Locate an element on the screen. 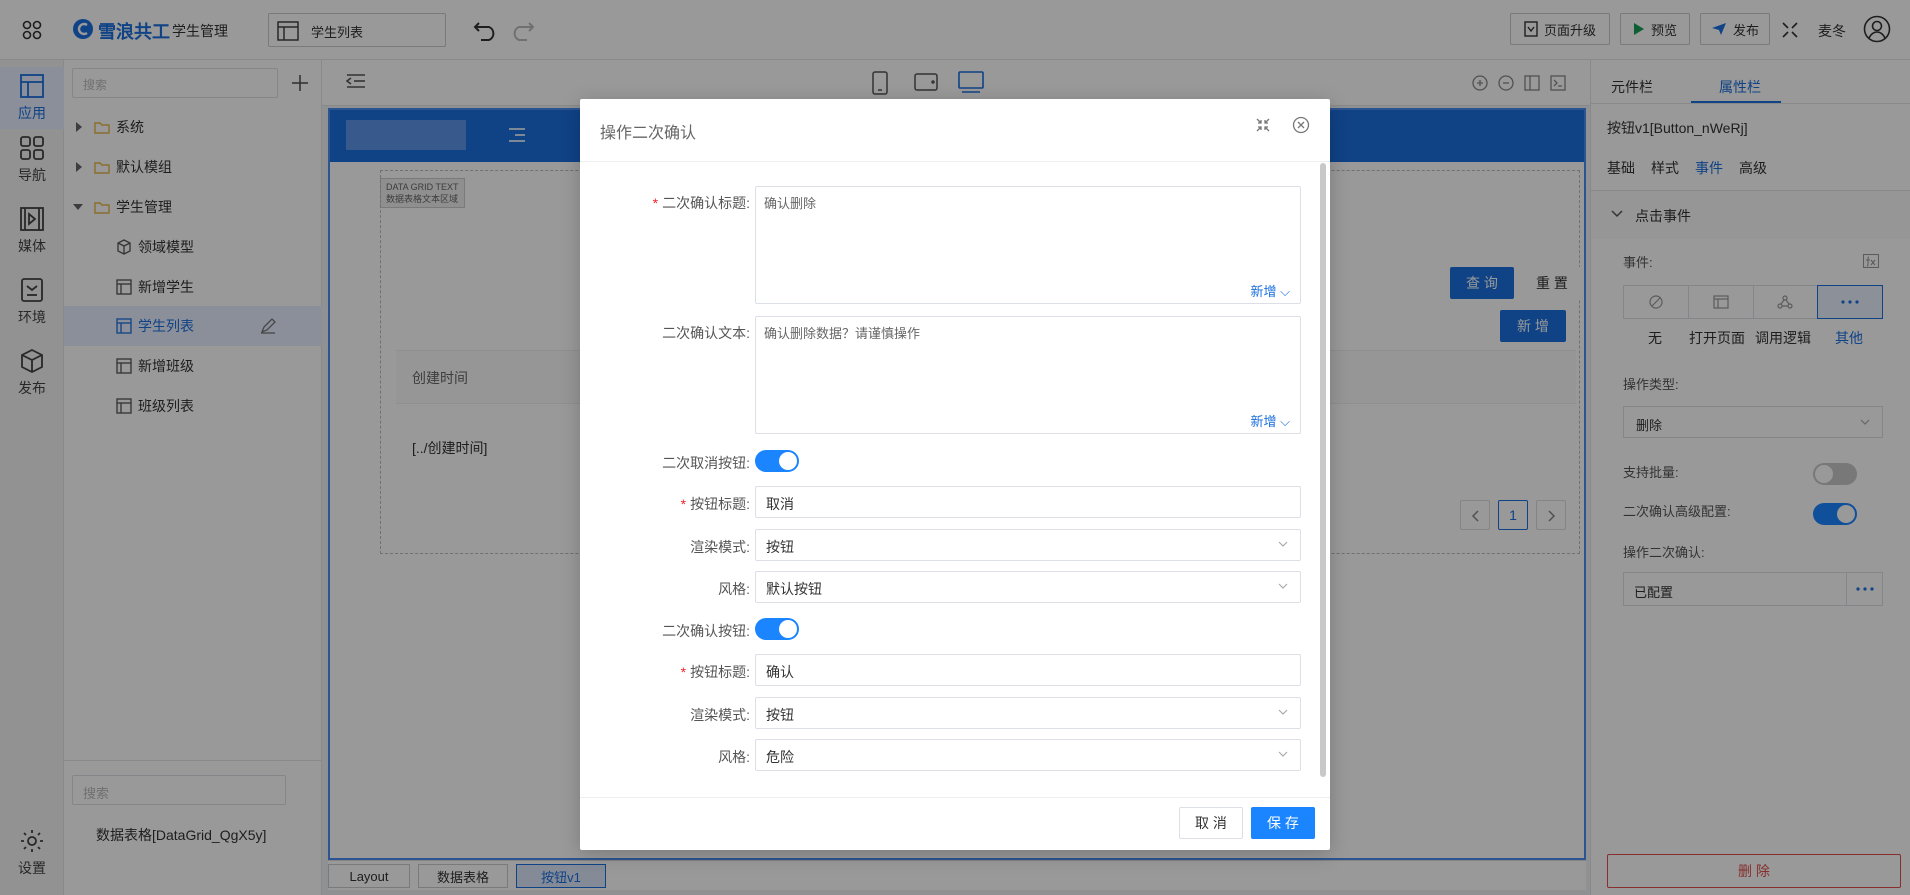 The width and height of the screenshot is (1910, 895). modal-cancel-label: 取 消 is located at coordinates (1211, 823).